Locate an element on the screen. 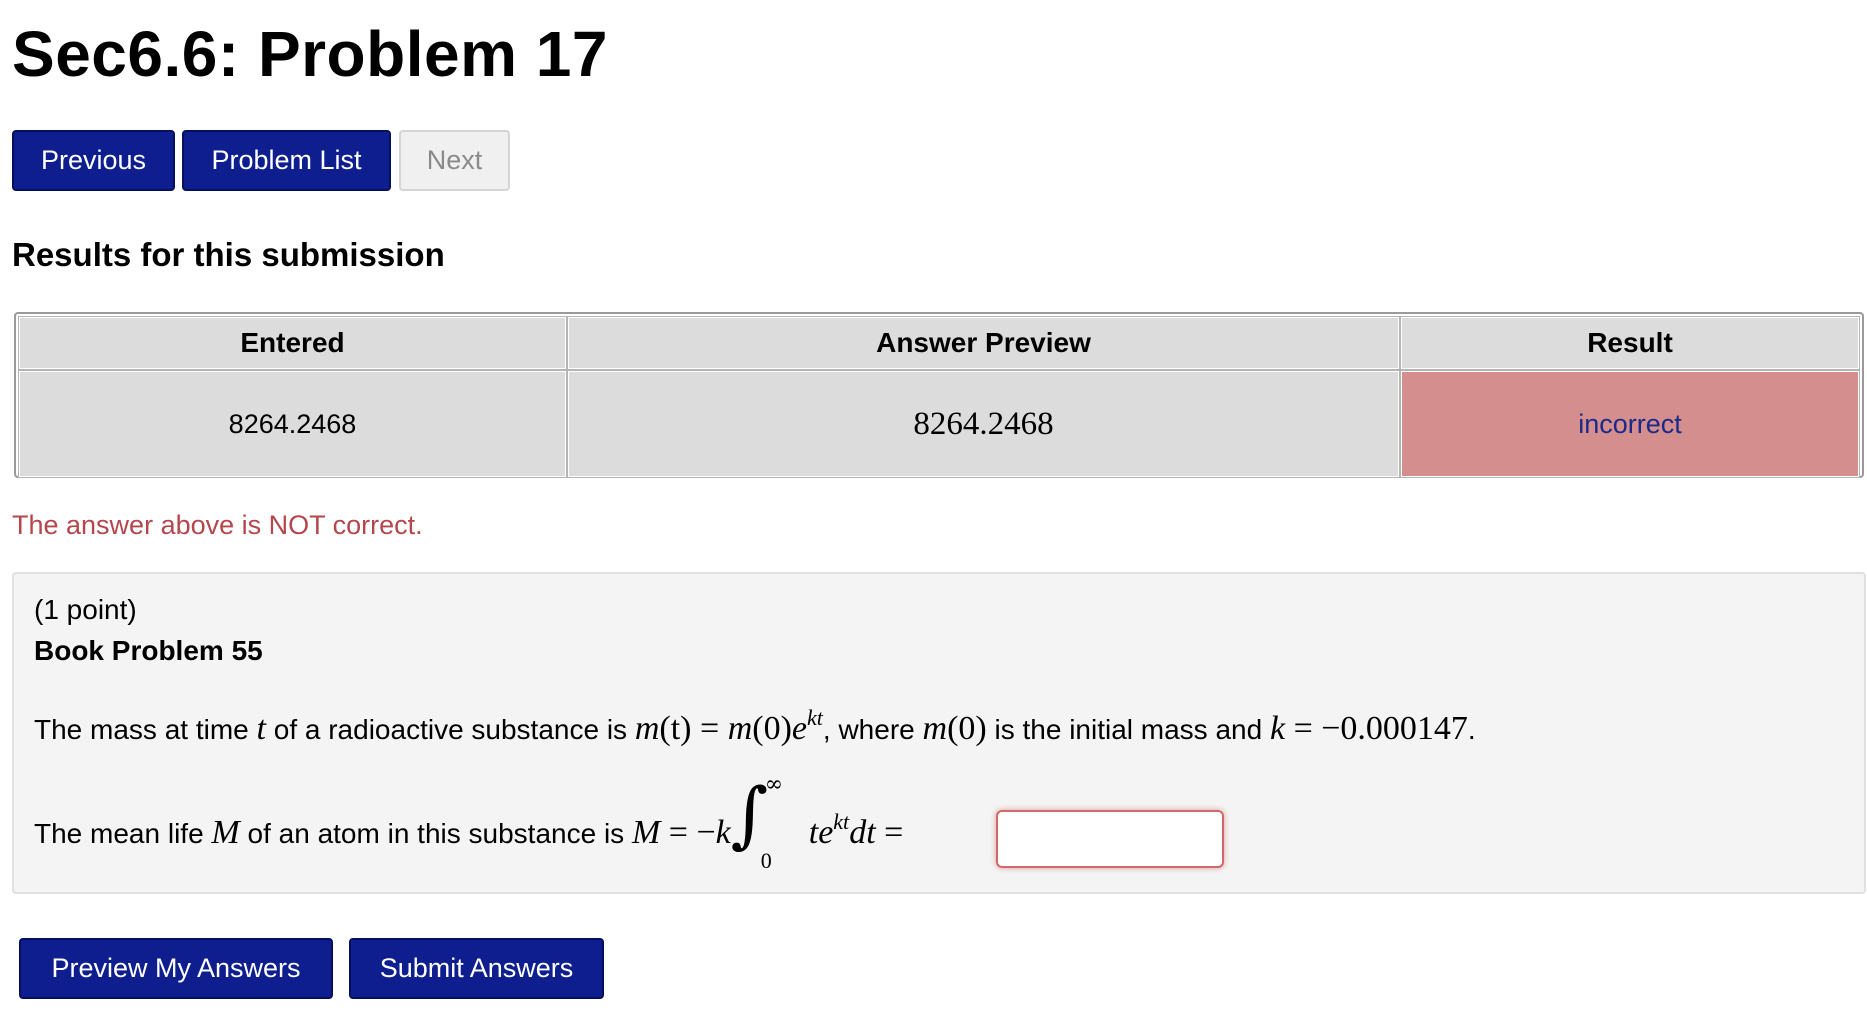 The image size is (1867, 1020). book-problem-title: Book Problem 55 is located at coordinates (148, 650).